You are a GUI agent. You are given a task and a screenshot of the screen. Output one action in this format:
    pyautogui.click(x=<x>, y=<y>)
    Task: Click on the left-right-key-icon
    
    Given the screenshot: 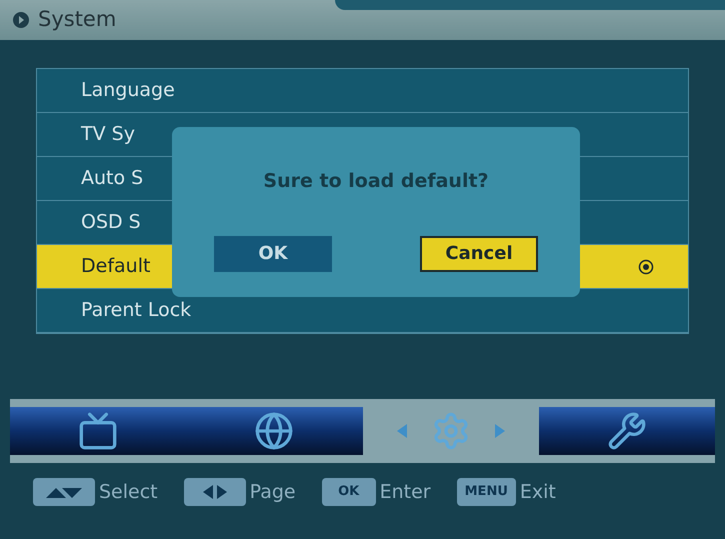 What is the action you would take?
    pyautogui.click(x=215, y=492)
    